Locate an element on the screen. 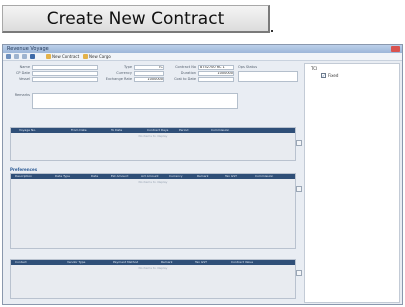 This screenshot has width=405, height=307. delete-icon is located at coordinates (24, 56).